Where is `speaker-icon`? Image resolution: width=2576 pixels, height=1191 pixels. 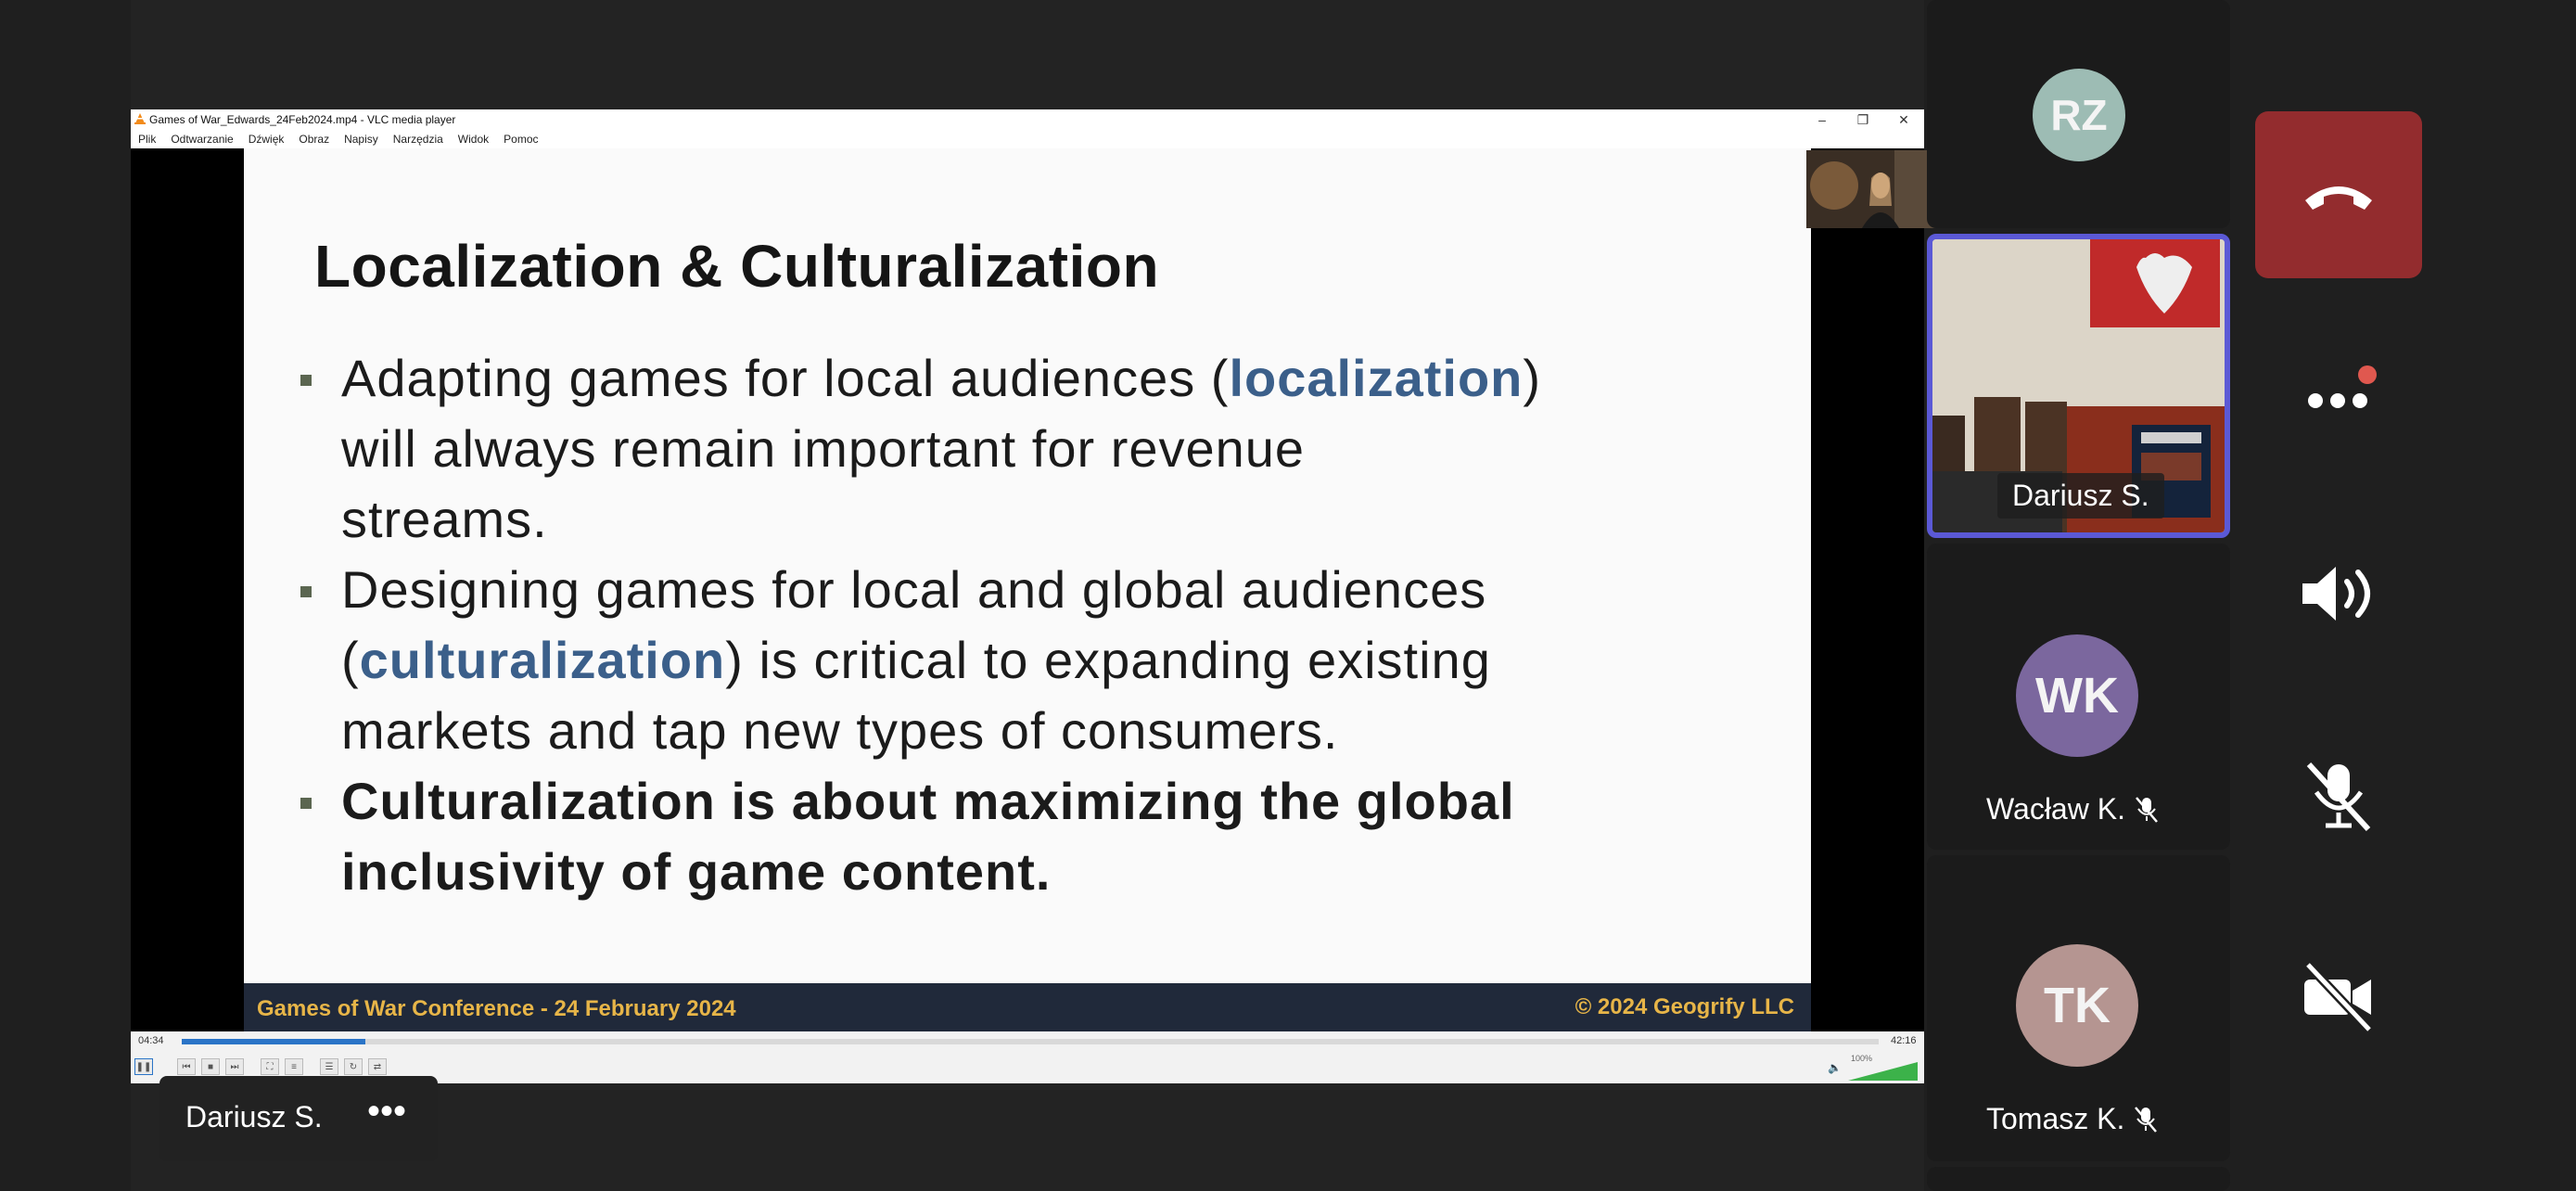
speaker-icon is located at coordinates (2336, 594).